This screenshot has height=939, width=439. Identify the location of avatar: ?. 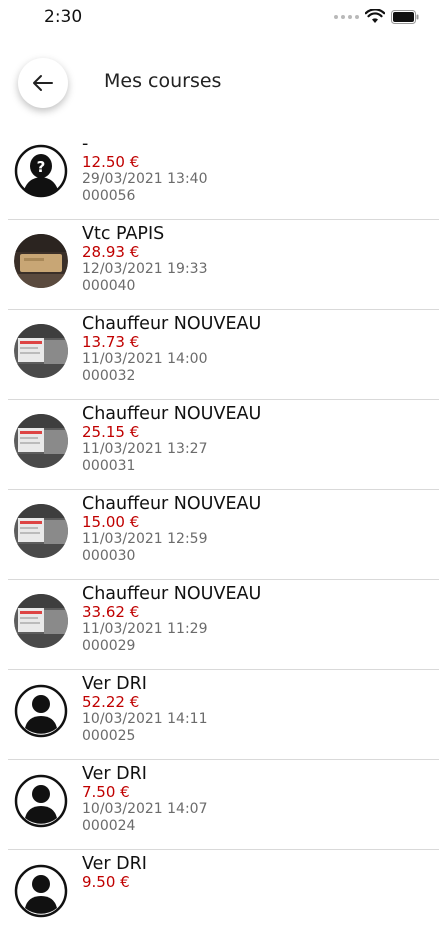
(41, 171).